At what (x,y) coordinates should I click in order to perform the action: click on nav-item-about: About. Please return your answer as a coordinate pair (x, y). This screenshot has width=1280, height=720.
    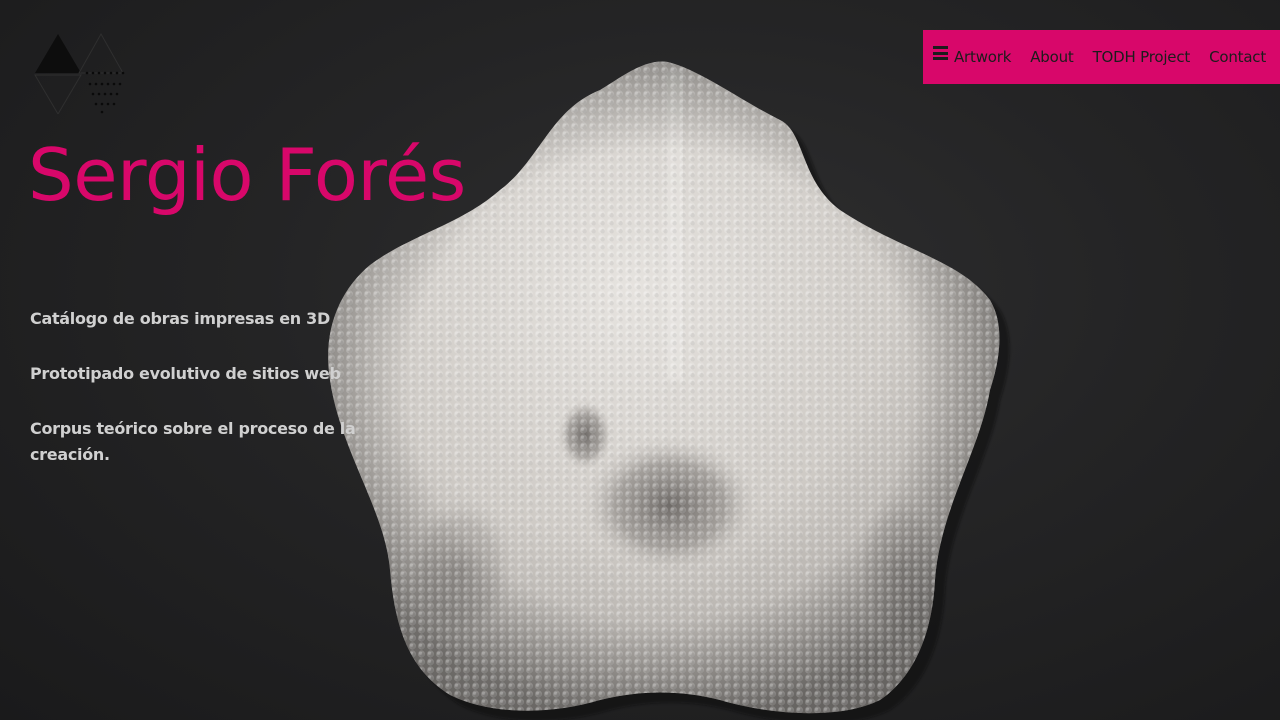
    Looking at the image, I should click on (1052, 57).